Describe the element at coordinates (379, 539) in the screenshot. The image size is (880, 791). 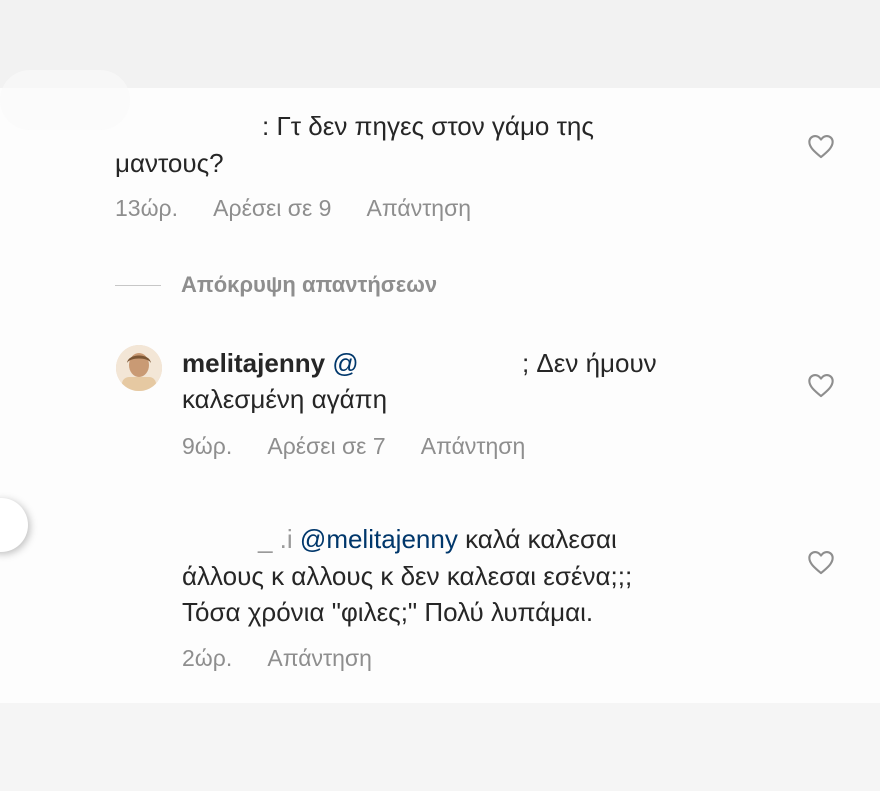
I see `comment-3-mention: @melitajenny` at that location.